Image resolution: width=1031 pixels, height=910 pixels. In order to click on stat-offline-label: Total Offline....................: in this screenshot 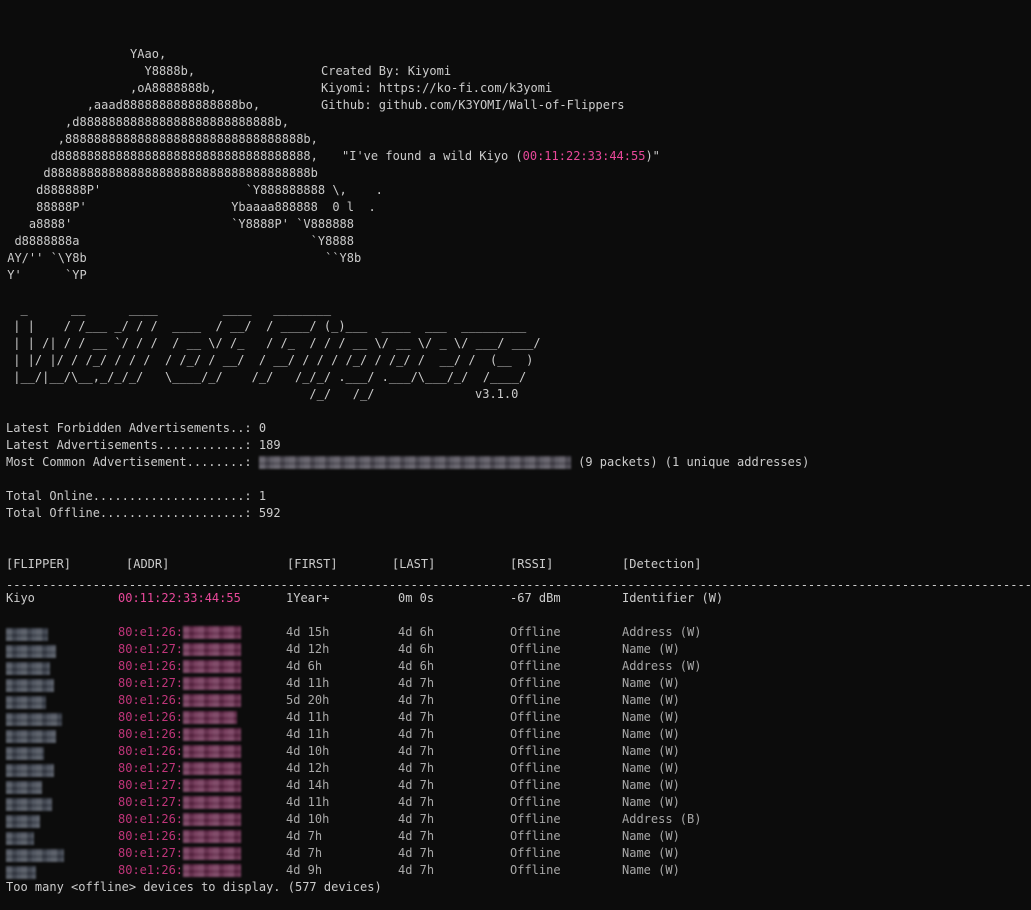, I will do `click(132, 513)`.